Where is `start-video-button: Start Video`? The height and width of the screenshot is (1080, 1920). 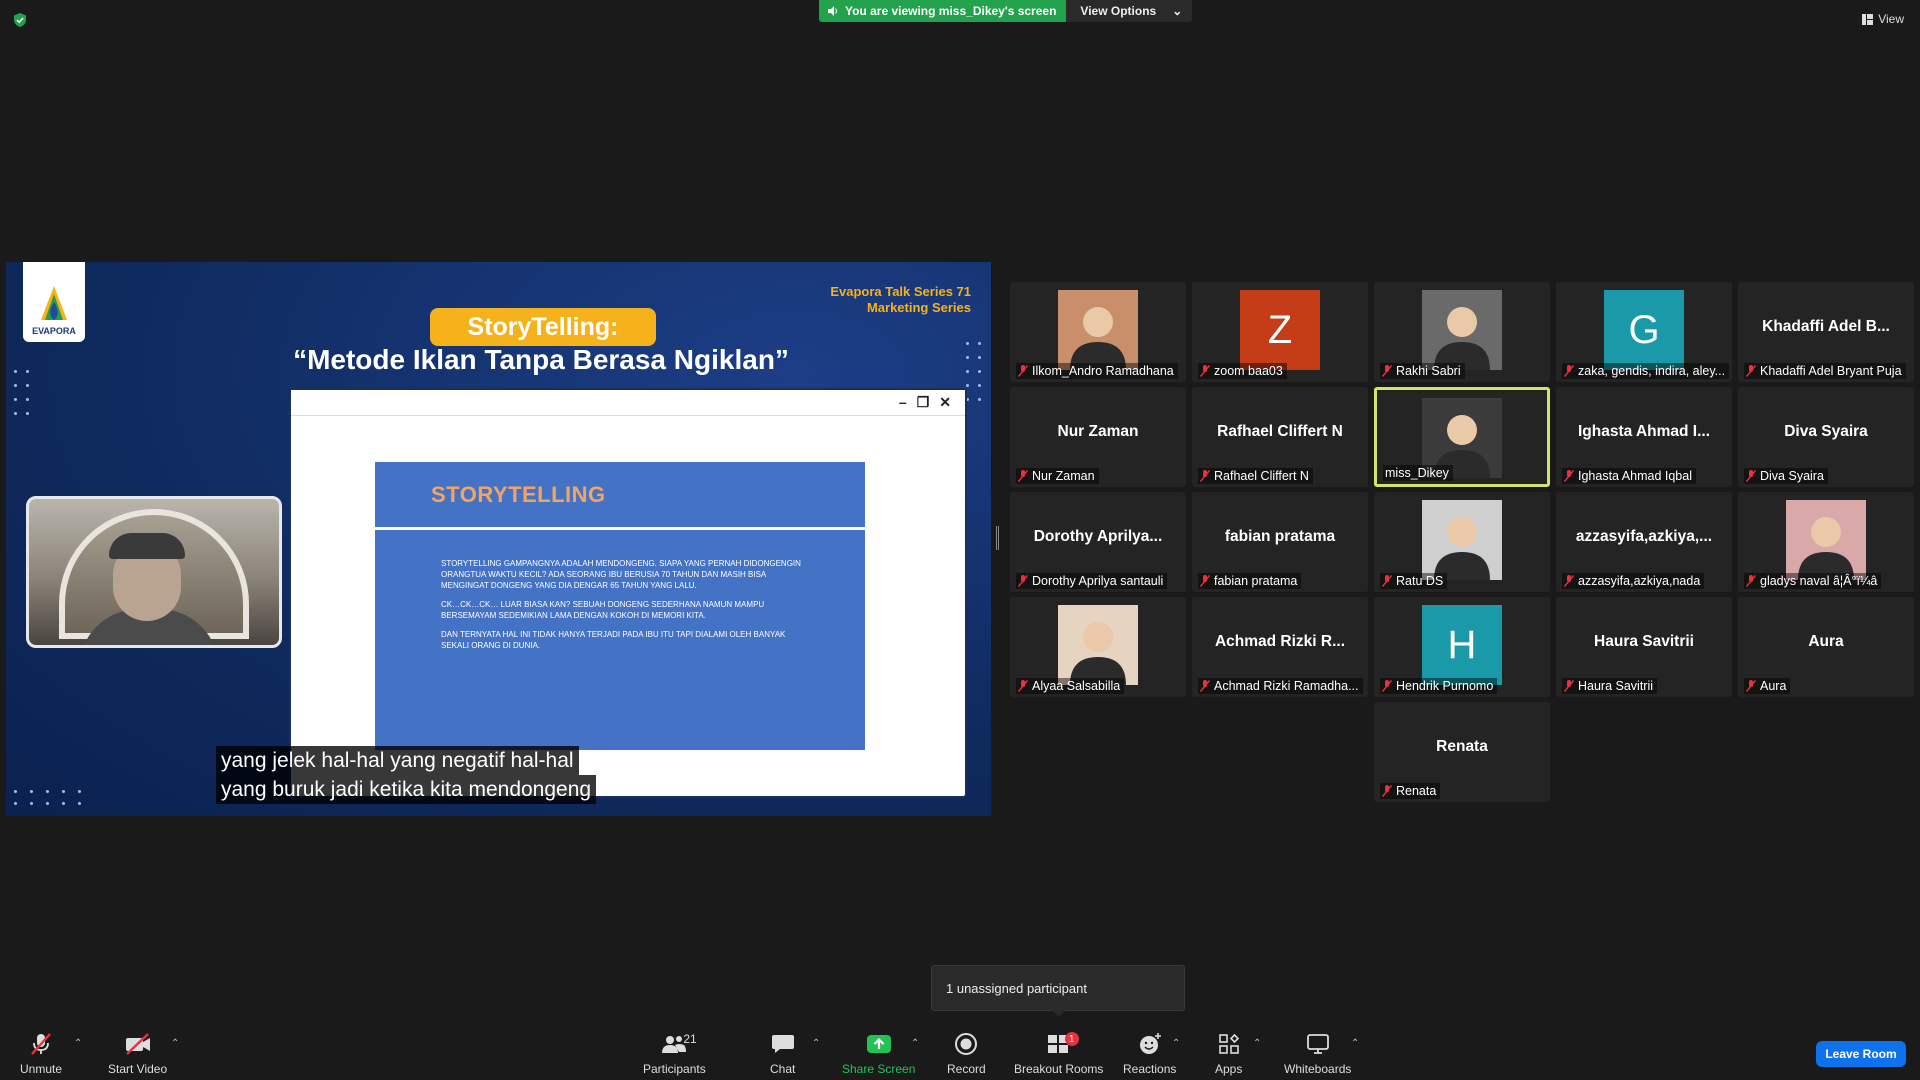
start-video-button: Start Video is located at coordinates (137, 1053).